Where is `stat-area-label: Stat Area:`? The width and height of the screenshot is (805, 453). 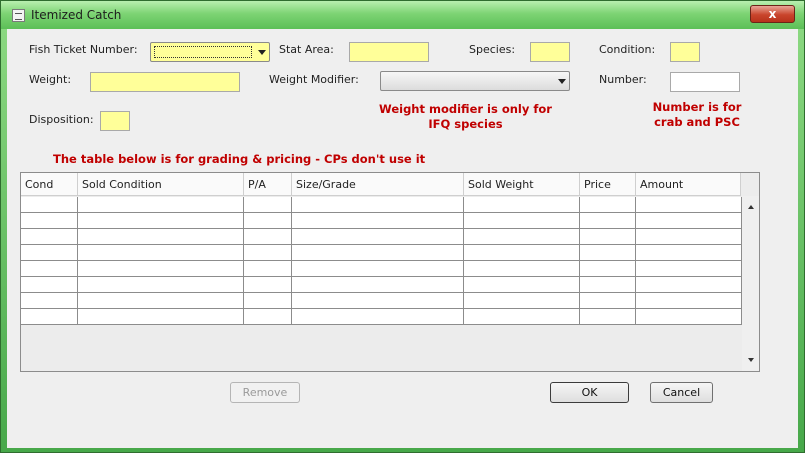 stat-area-label: Stat Area: is located at coordinates (306, 49).